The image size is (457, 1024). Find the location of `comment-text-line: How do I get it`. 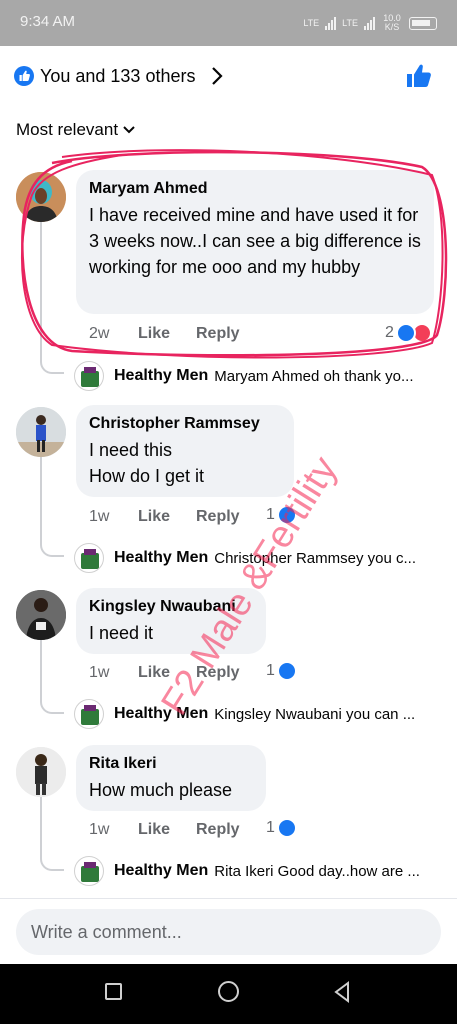

comment-text-line: How do I get it is located at coordinates (147, 476).